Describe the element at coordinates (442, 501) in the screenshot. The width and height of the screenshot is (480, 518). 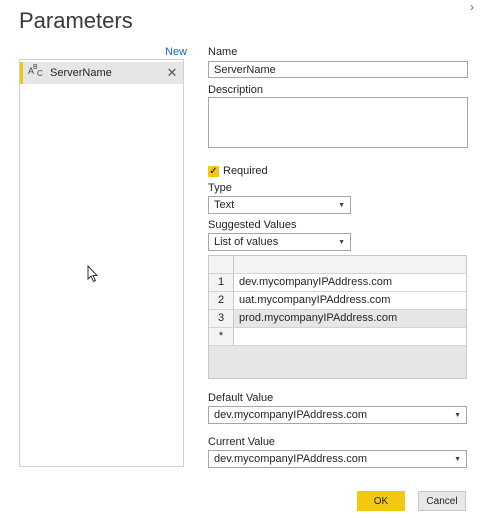
I see `cancel-button: Cancel` at that location.